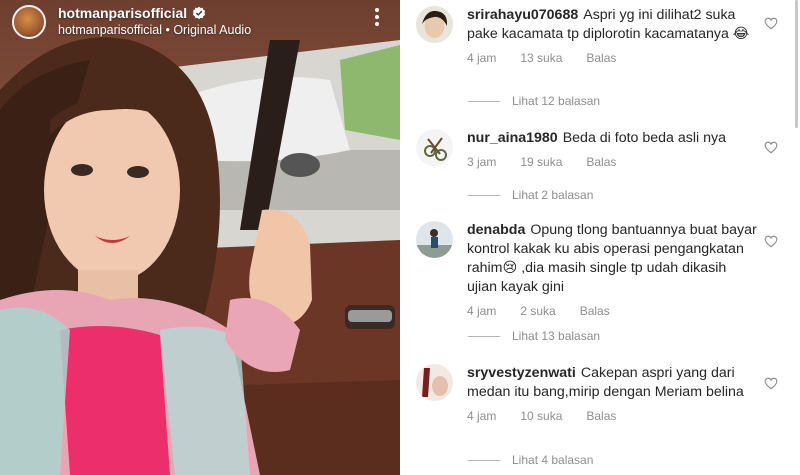 The height and width of the screenshot is (475, 800). Describe the element at coordinates (556, 336) in the screenshot. I see `view-replies-label: Lihat 13 balasan` at that location.